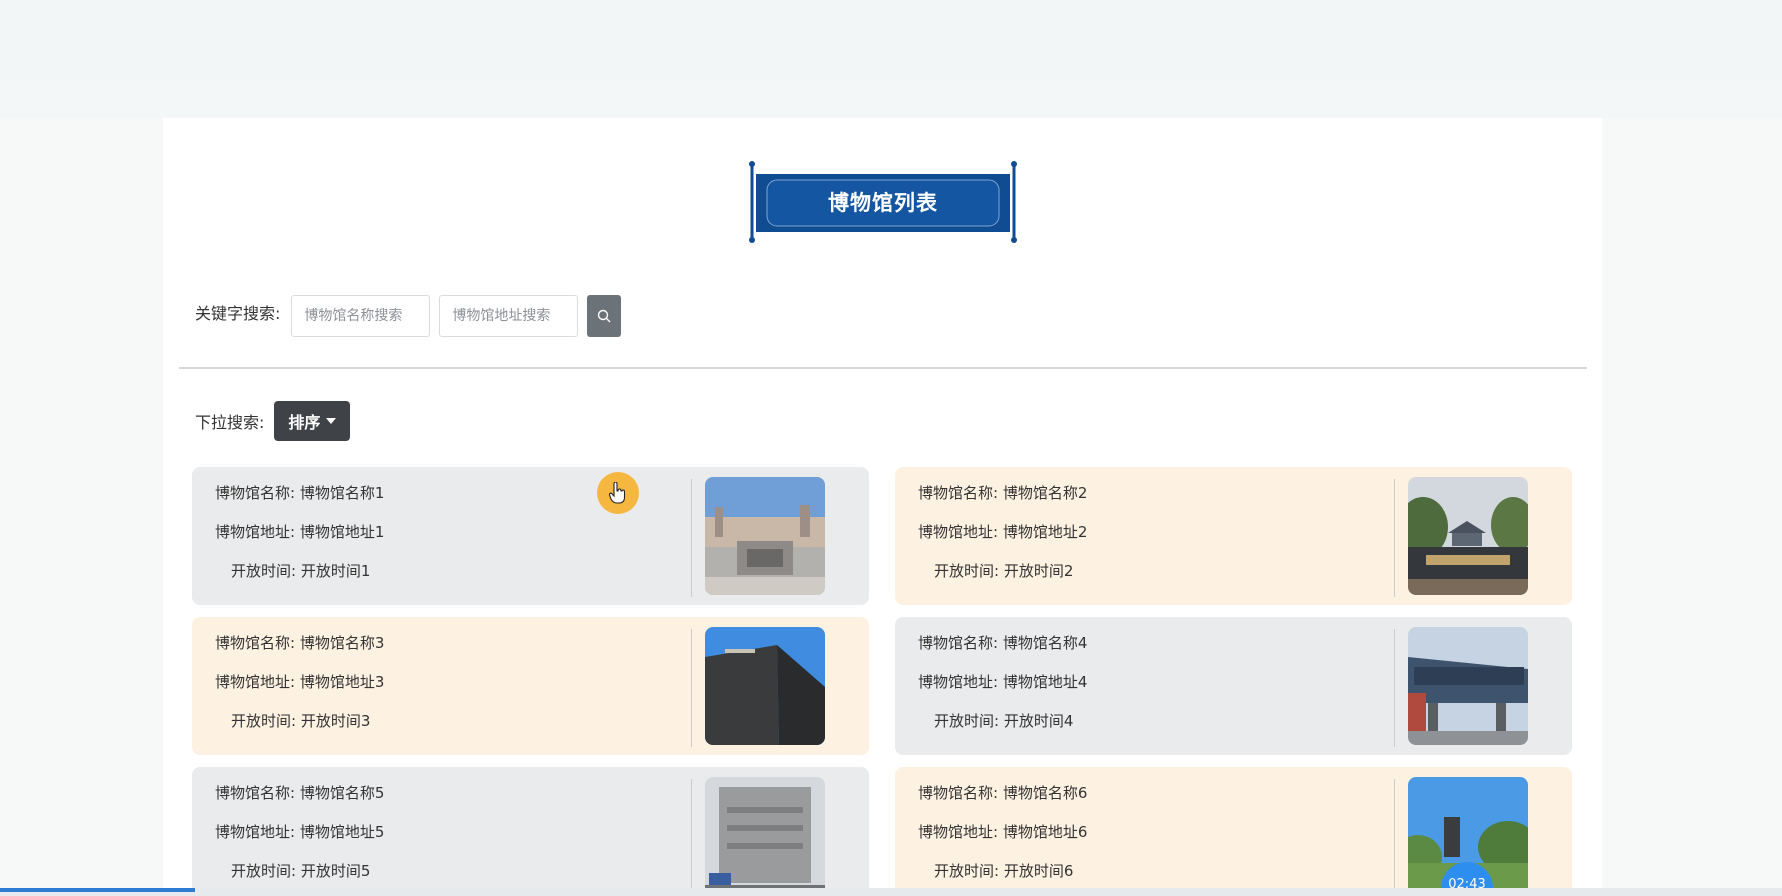  I want to click on museum-address-search-input, so click(509, 316).